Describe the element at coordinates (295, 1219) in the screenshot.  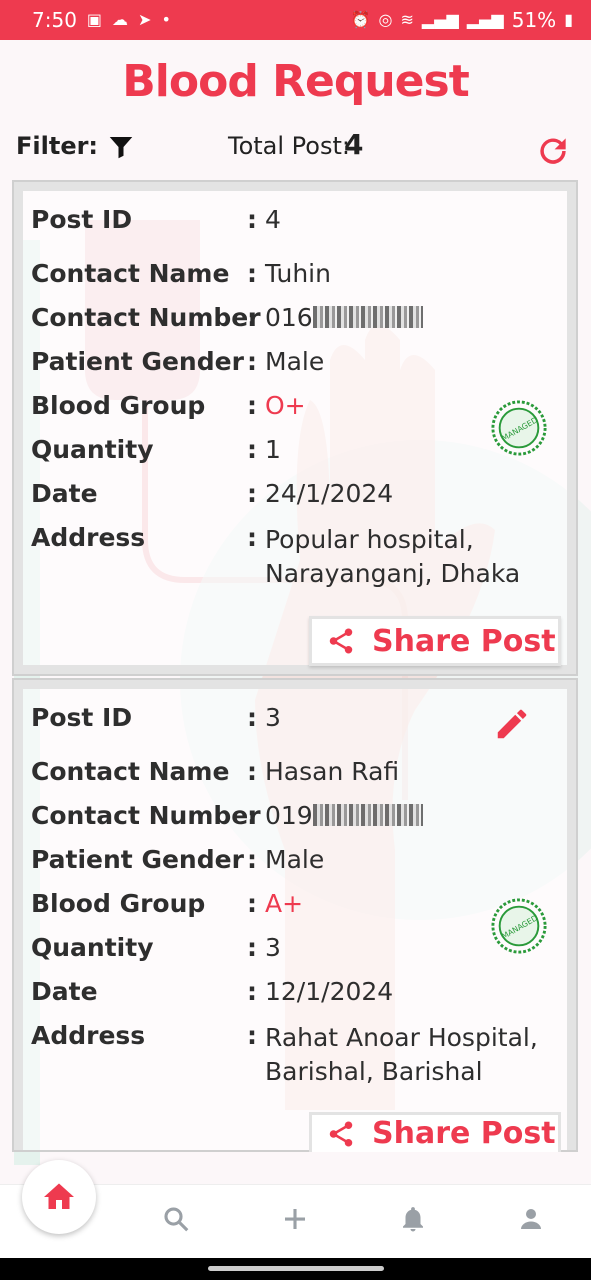
I see `add-icon` at that location.